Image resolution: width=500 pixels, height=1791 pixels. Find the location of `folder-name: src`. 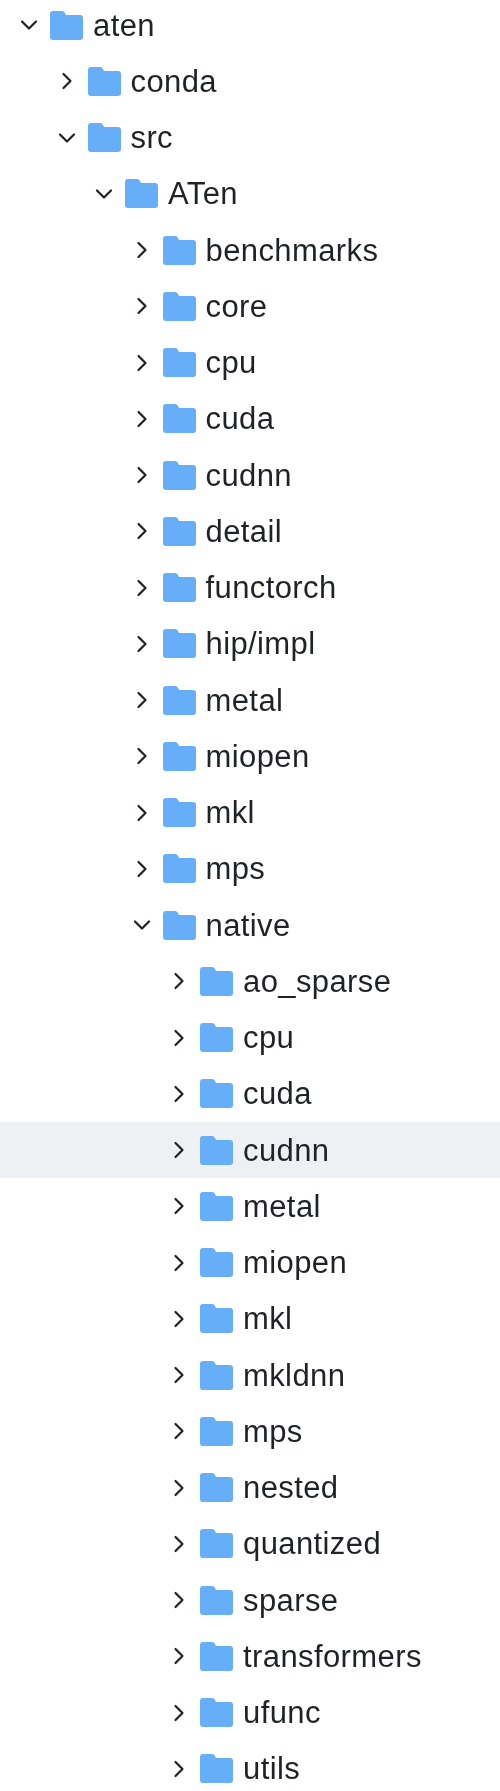

folder-name: src is located at coordinates (152, 138).